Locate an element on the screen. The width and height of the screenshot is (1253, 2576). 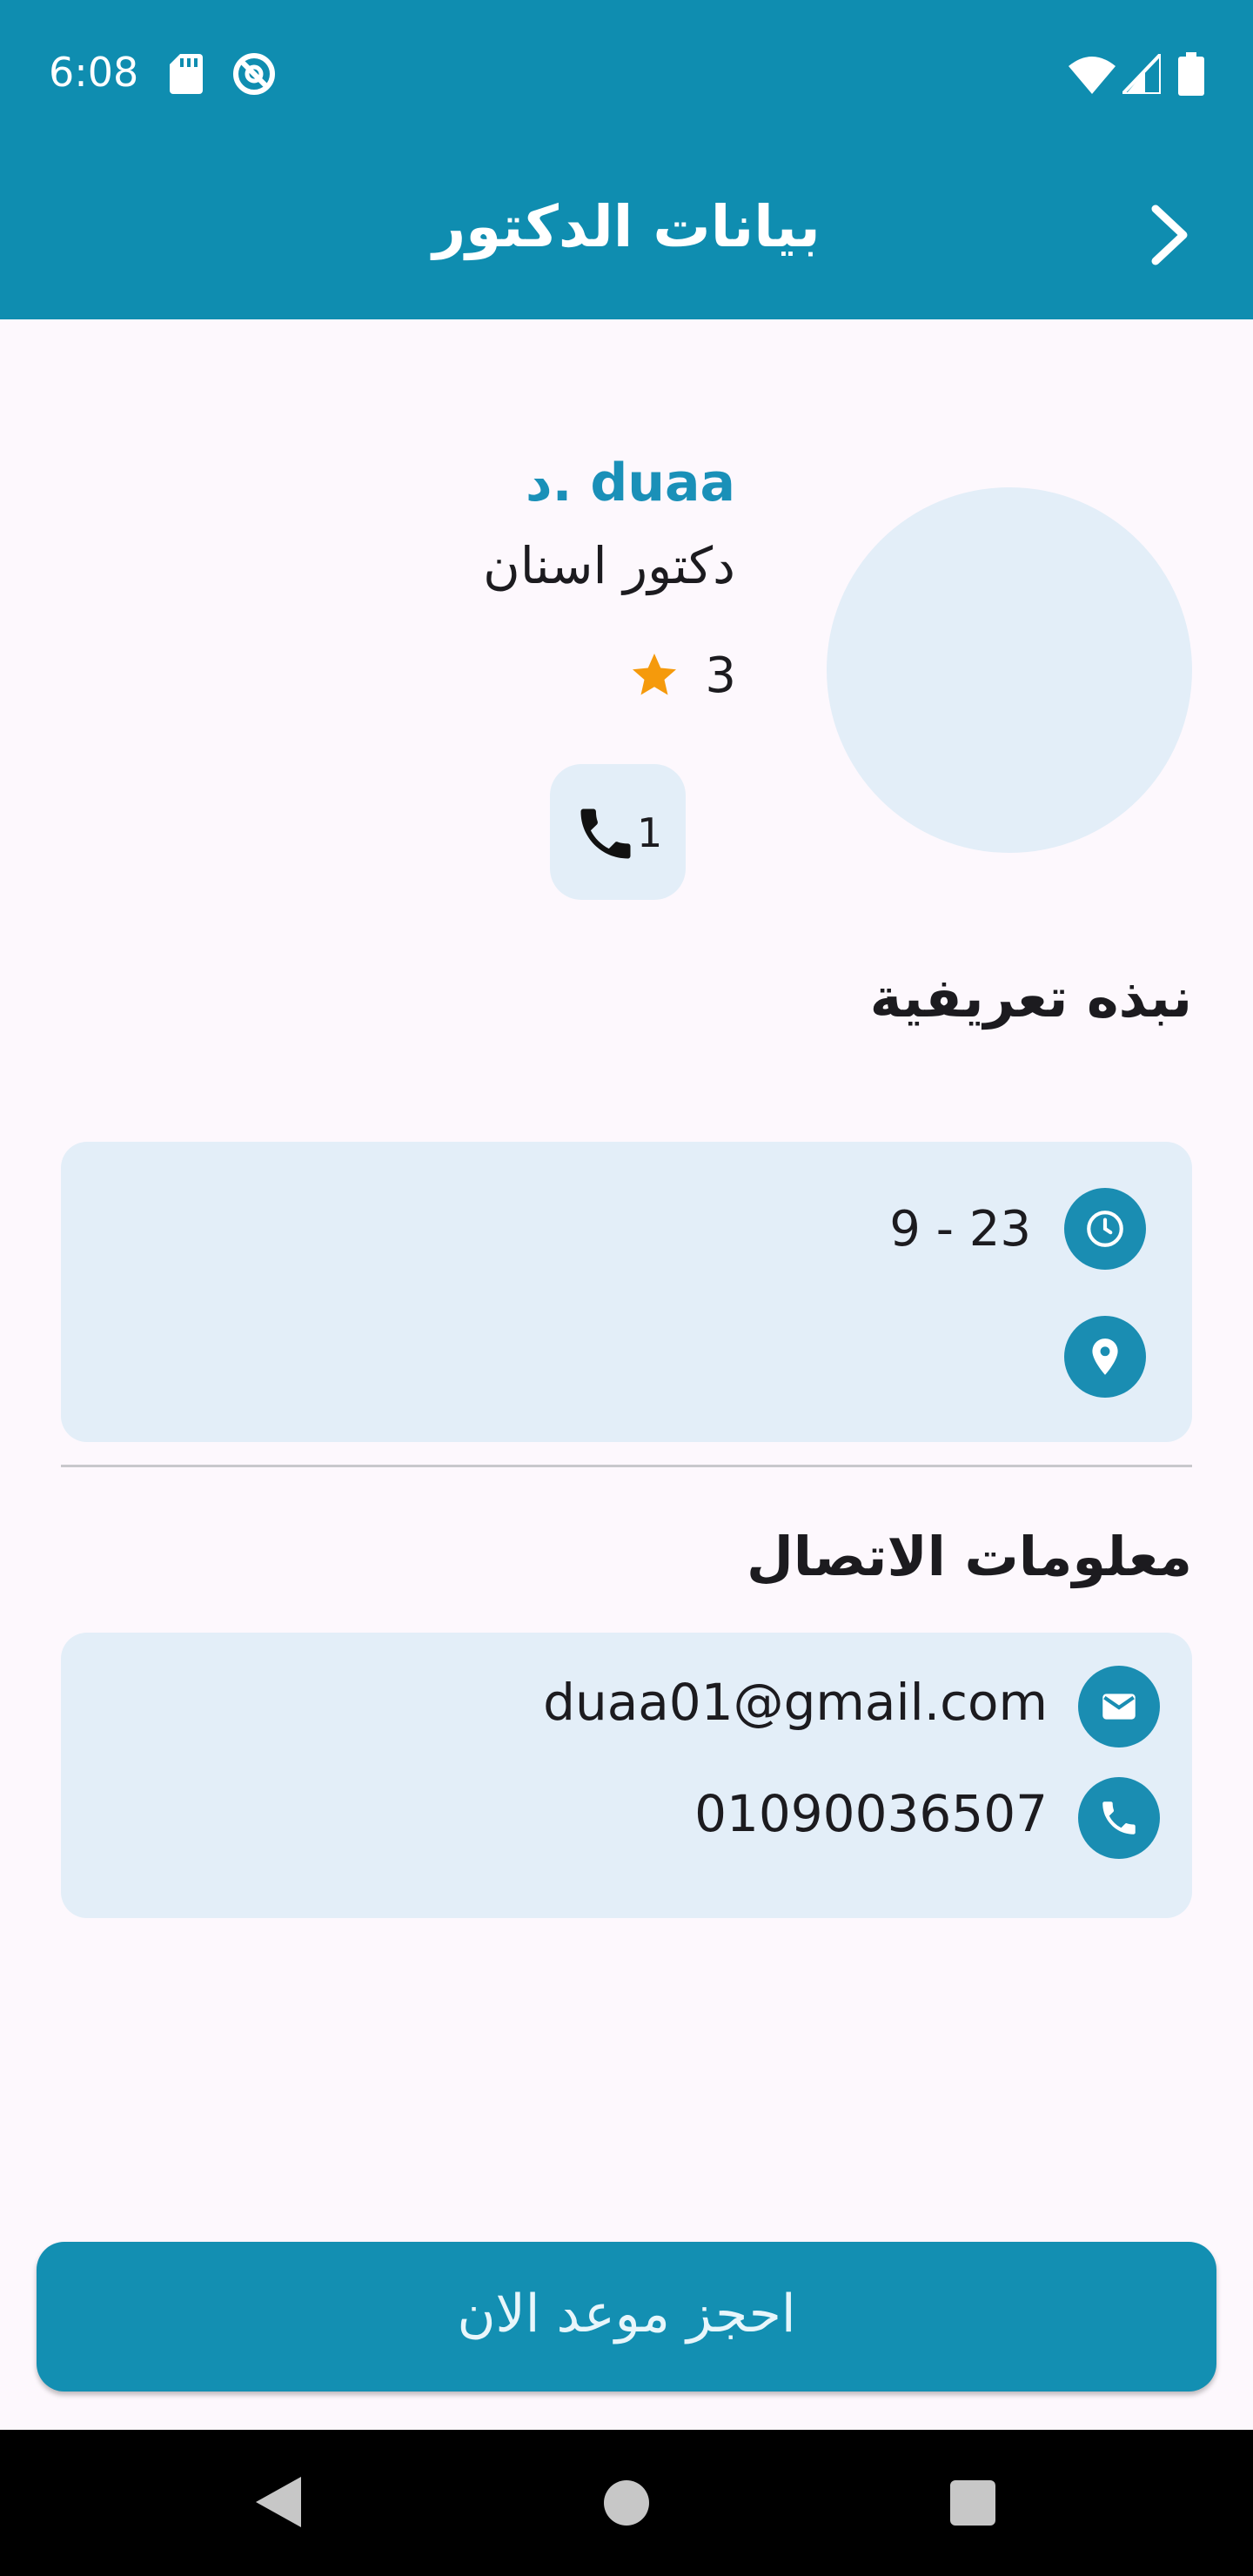
rating-value: 3 is located at coordinates (721, 676).